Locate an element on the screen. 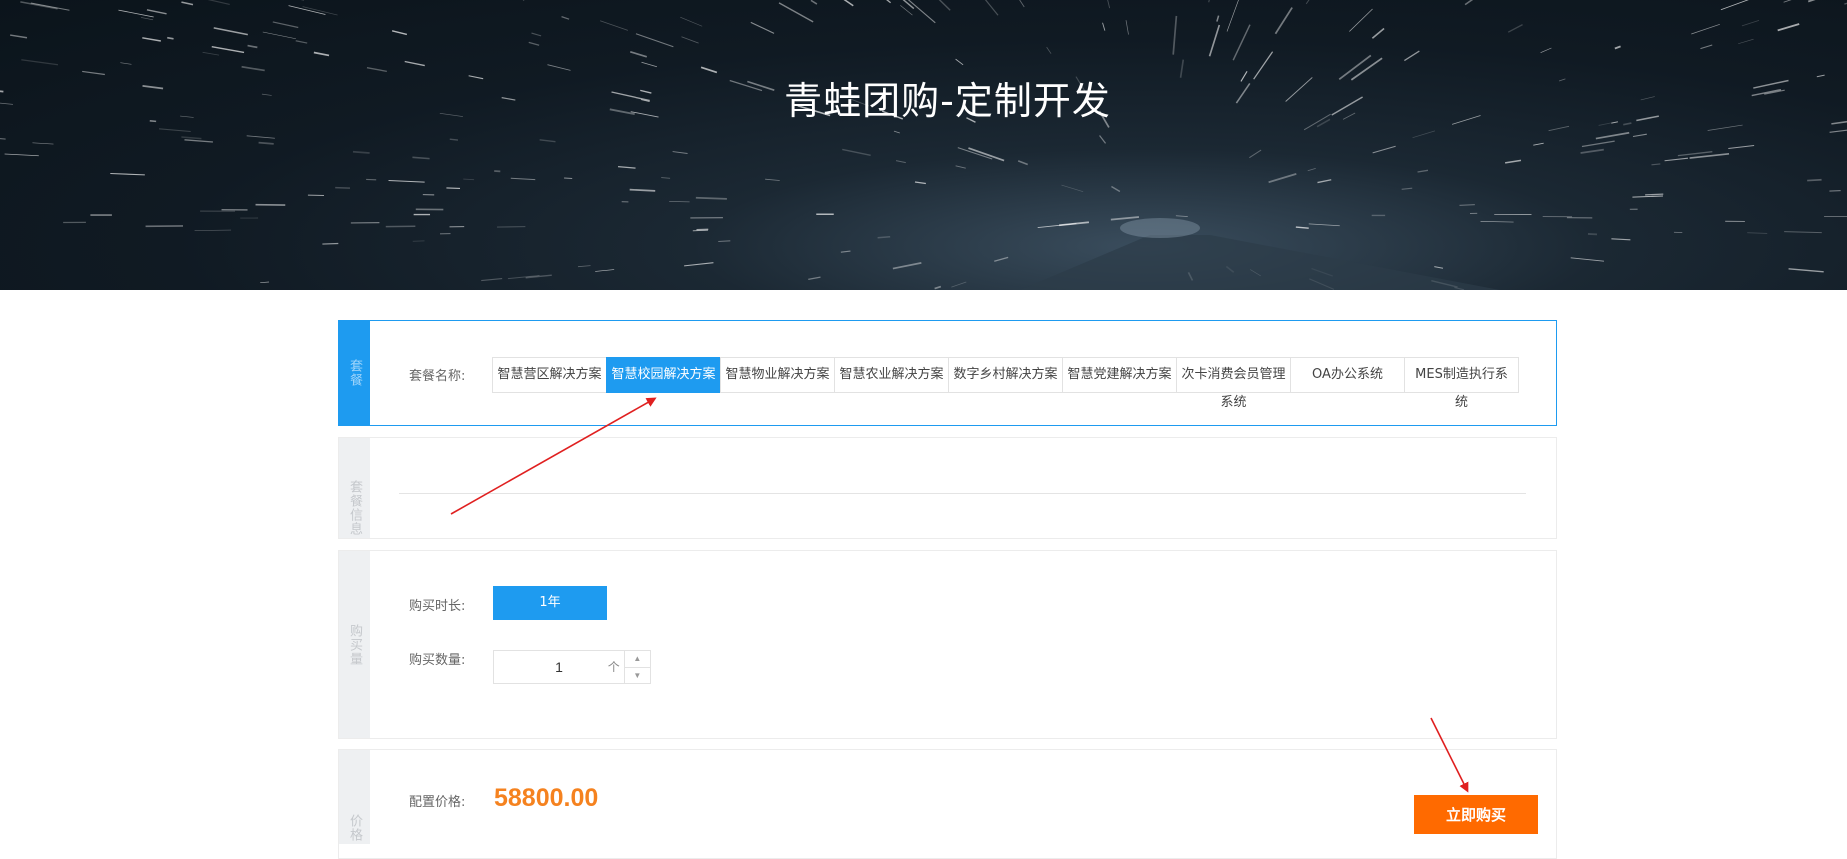  package-option-label: 智慧农业解决方案 is located at coordinates (891, 375).